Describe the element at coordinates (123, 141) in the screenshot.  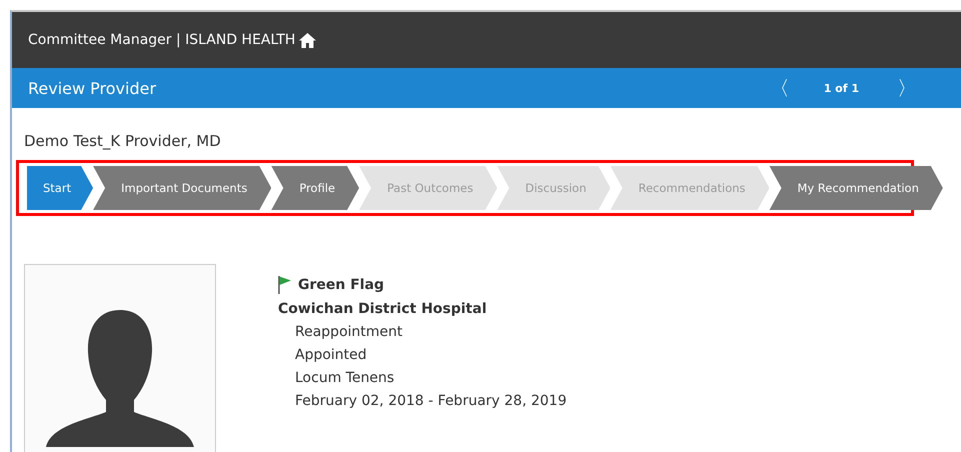
I see `provider-name: Demo Test_K Provider, MD` at that location.